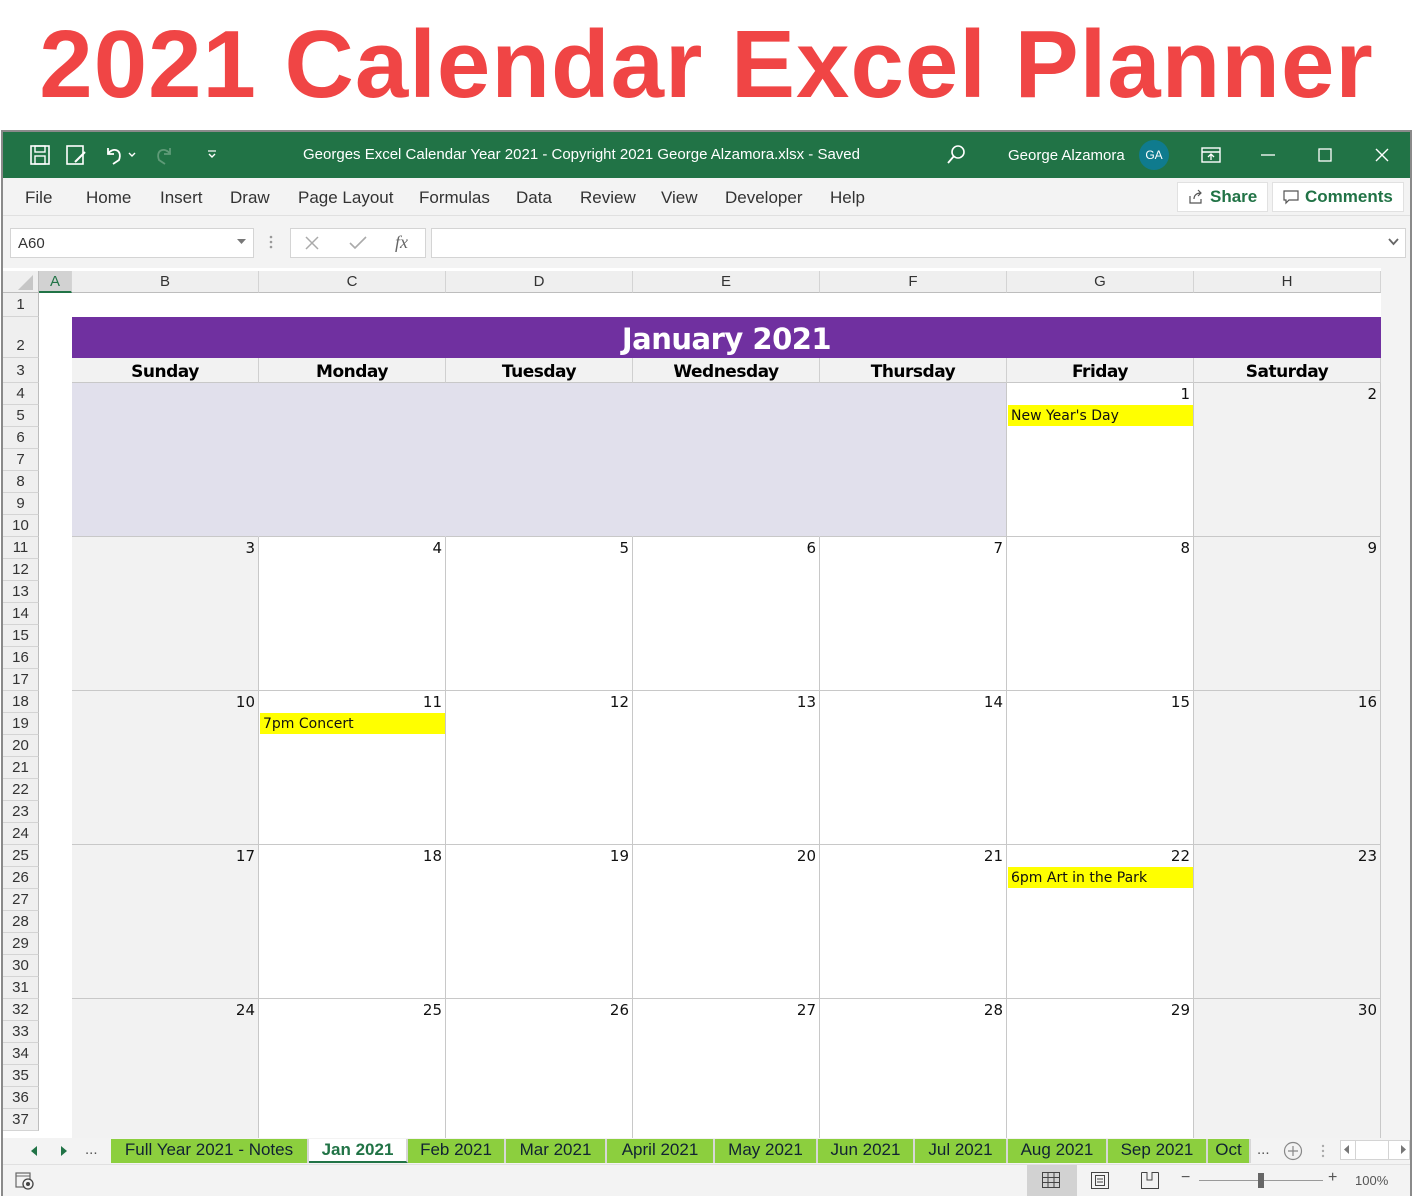 The image size is (1413, 1196). What do you see at coordinates (55, 282) in the screenshot?
I see `column-header-a: A` at bounding box center [55, 282].